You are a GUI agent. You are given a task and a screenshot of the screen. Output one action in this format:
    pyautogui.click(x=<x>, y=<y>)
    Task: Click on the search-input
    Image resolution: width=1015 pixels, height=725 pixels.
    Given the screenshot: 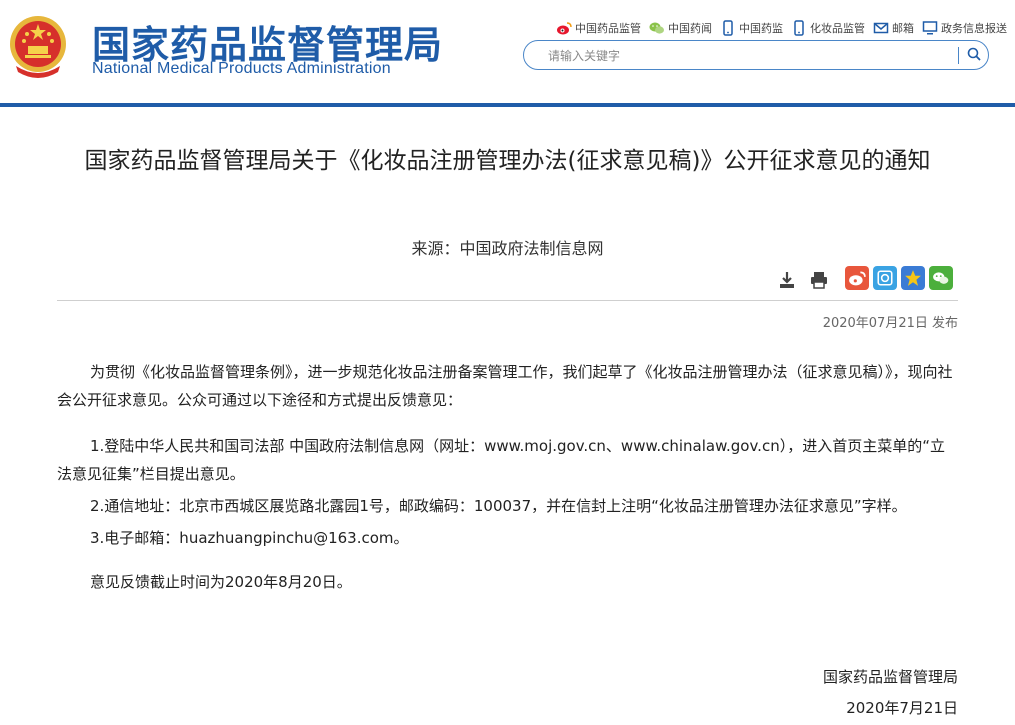 What is the action you would take?
    pyautogui.click(x=738, y=56)
    